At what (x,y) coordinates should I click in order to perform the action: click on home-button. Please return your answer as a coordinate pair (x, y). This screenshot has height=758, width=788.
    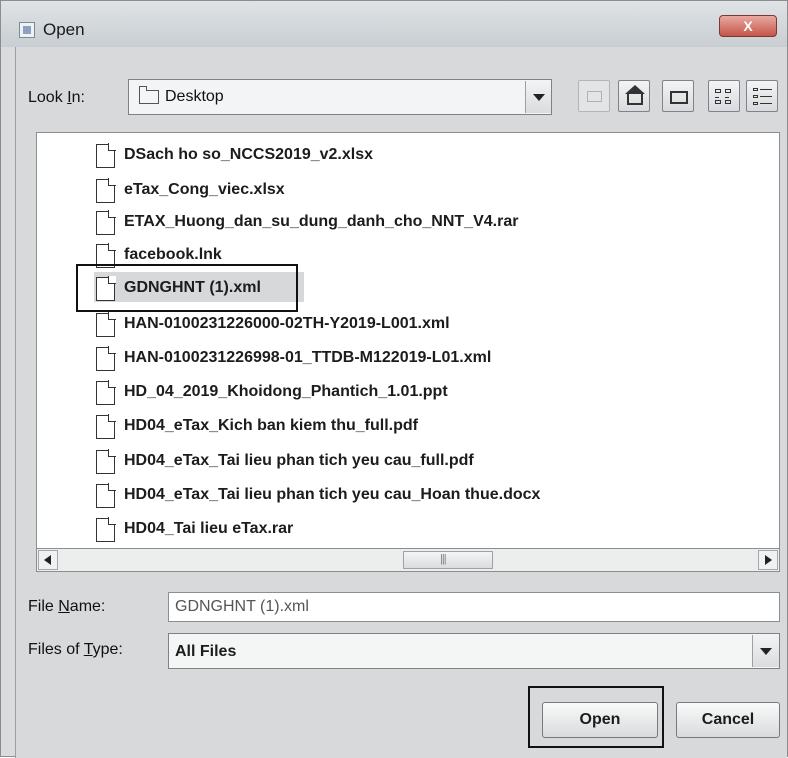
    Looking at the image, I should click on (634, 96).